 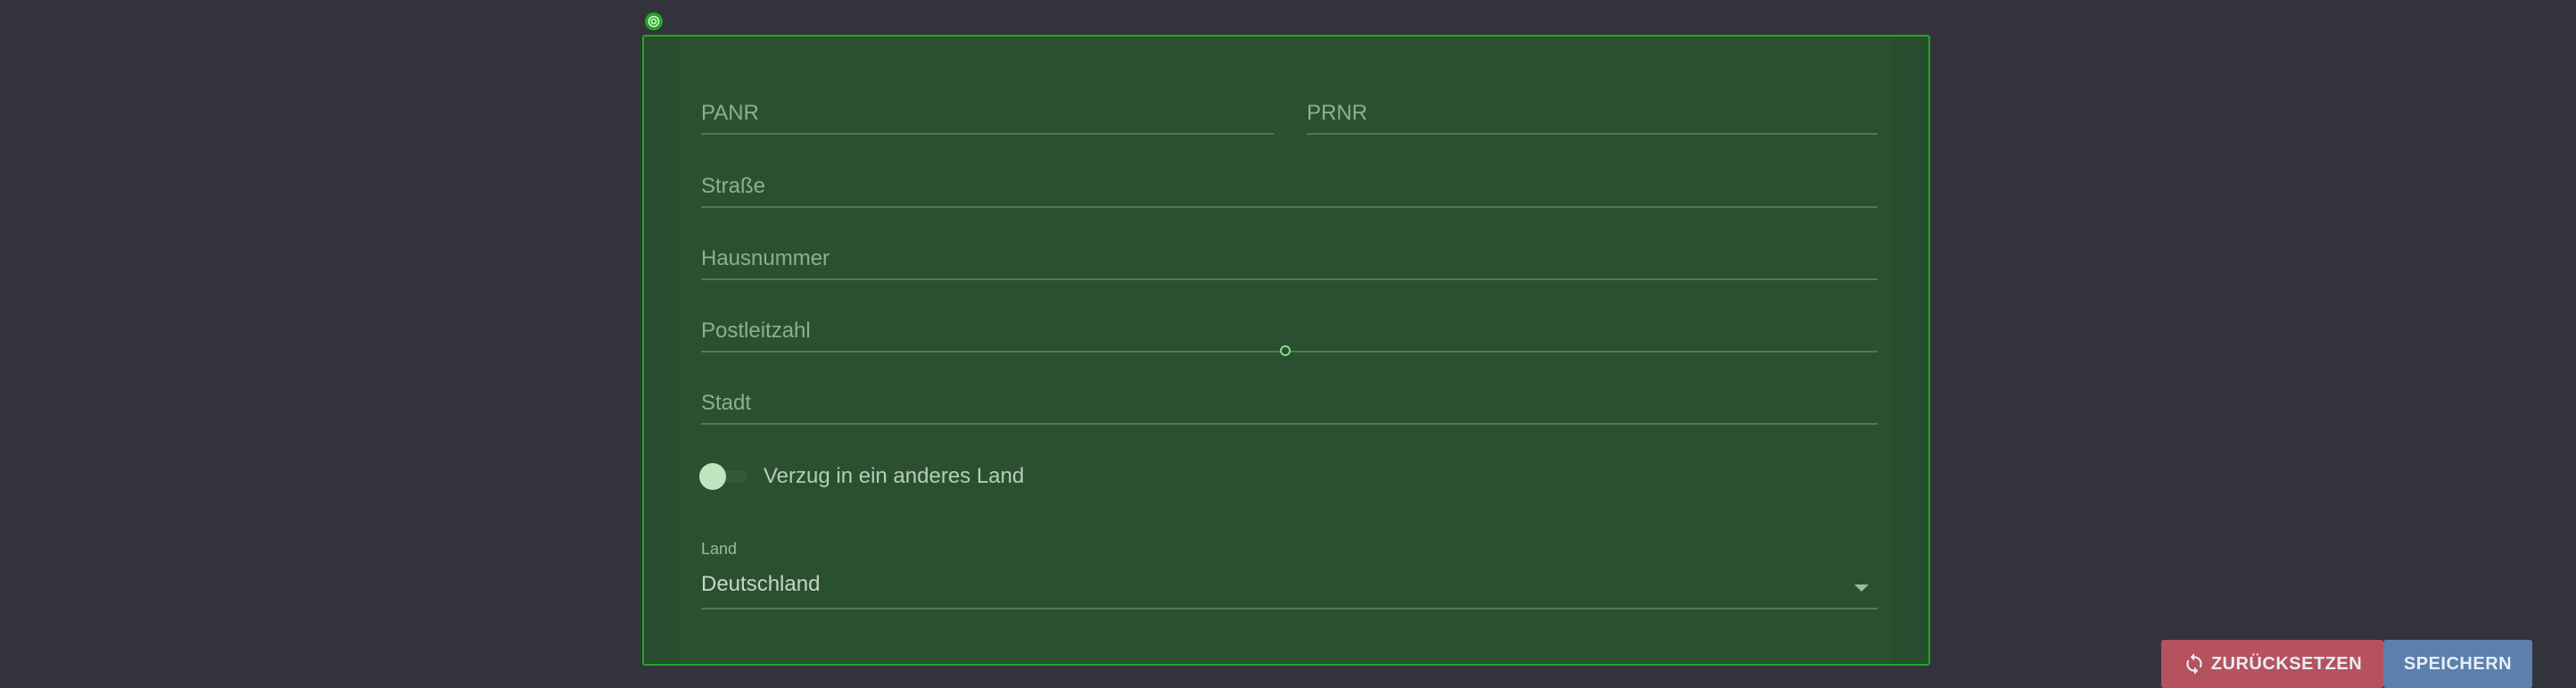 I want to click on hausnummer-field: Hausnummer, so click(x=1289, y=257).